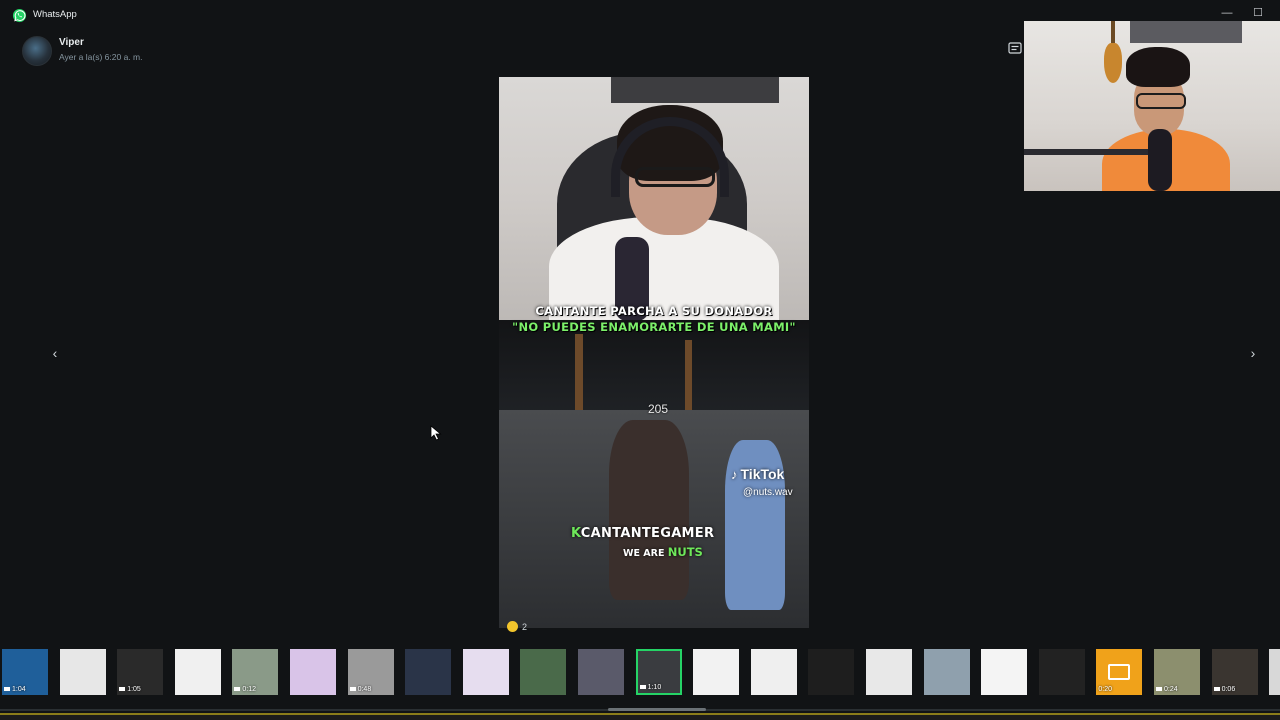 This screenshot has width=1280, height=720. I want to click on thumbnail-duration: 0:06, so click(1224, 689).